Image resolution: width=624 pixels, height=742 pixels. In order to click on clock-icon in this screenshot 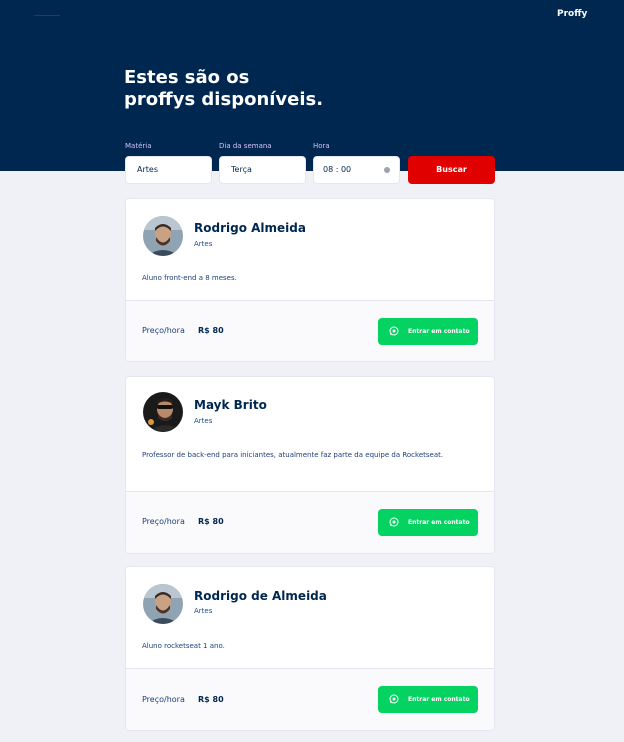, I will do `click(387, 170)`.